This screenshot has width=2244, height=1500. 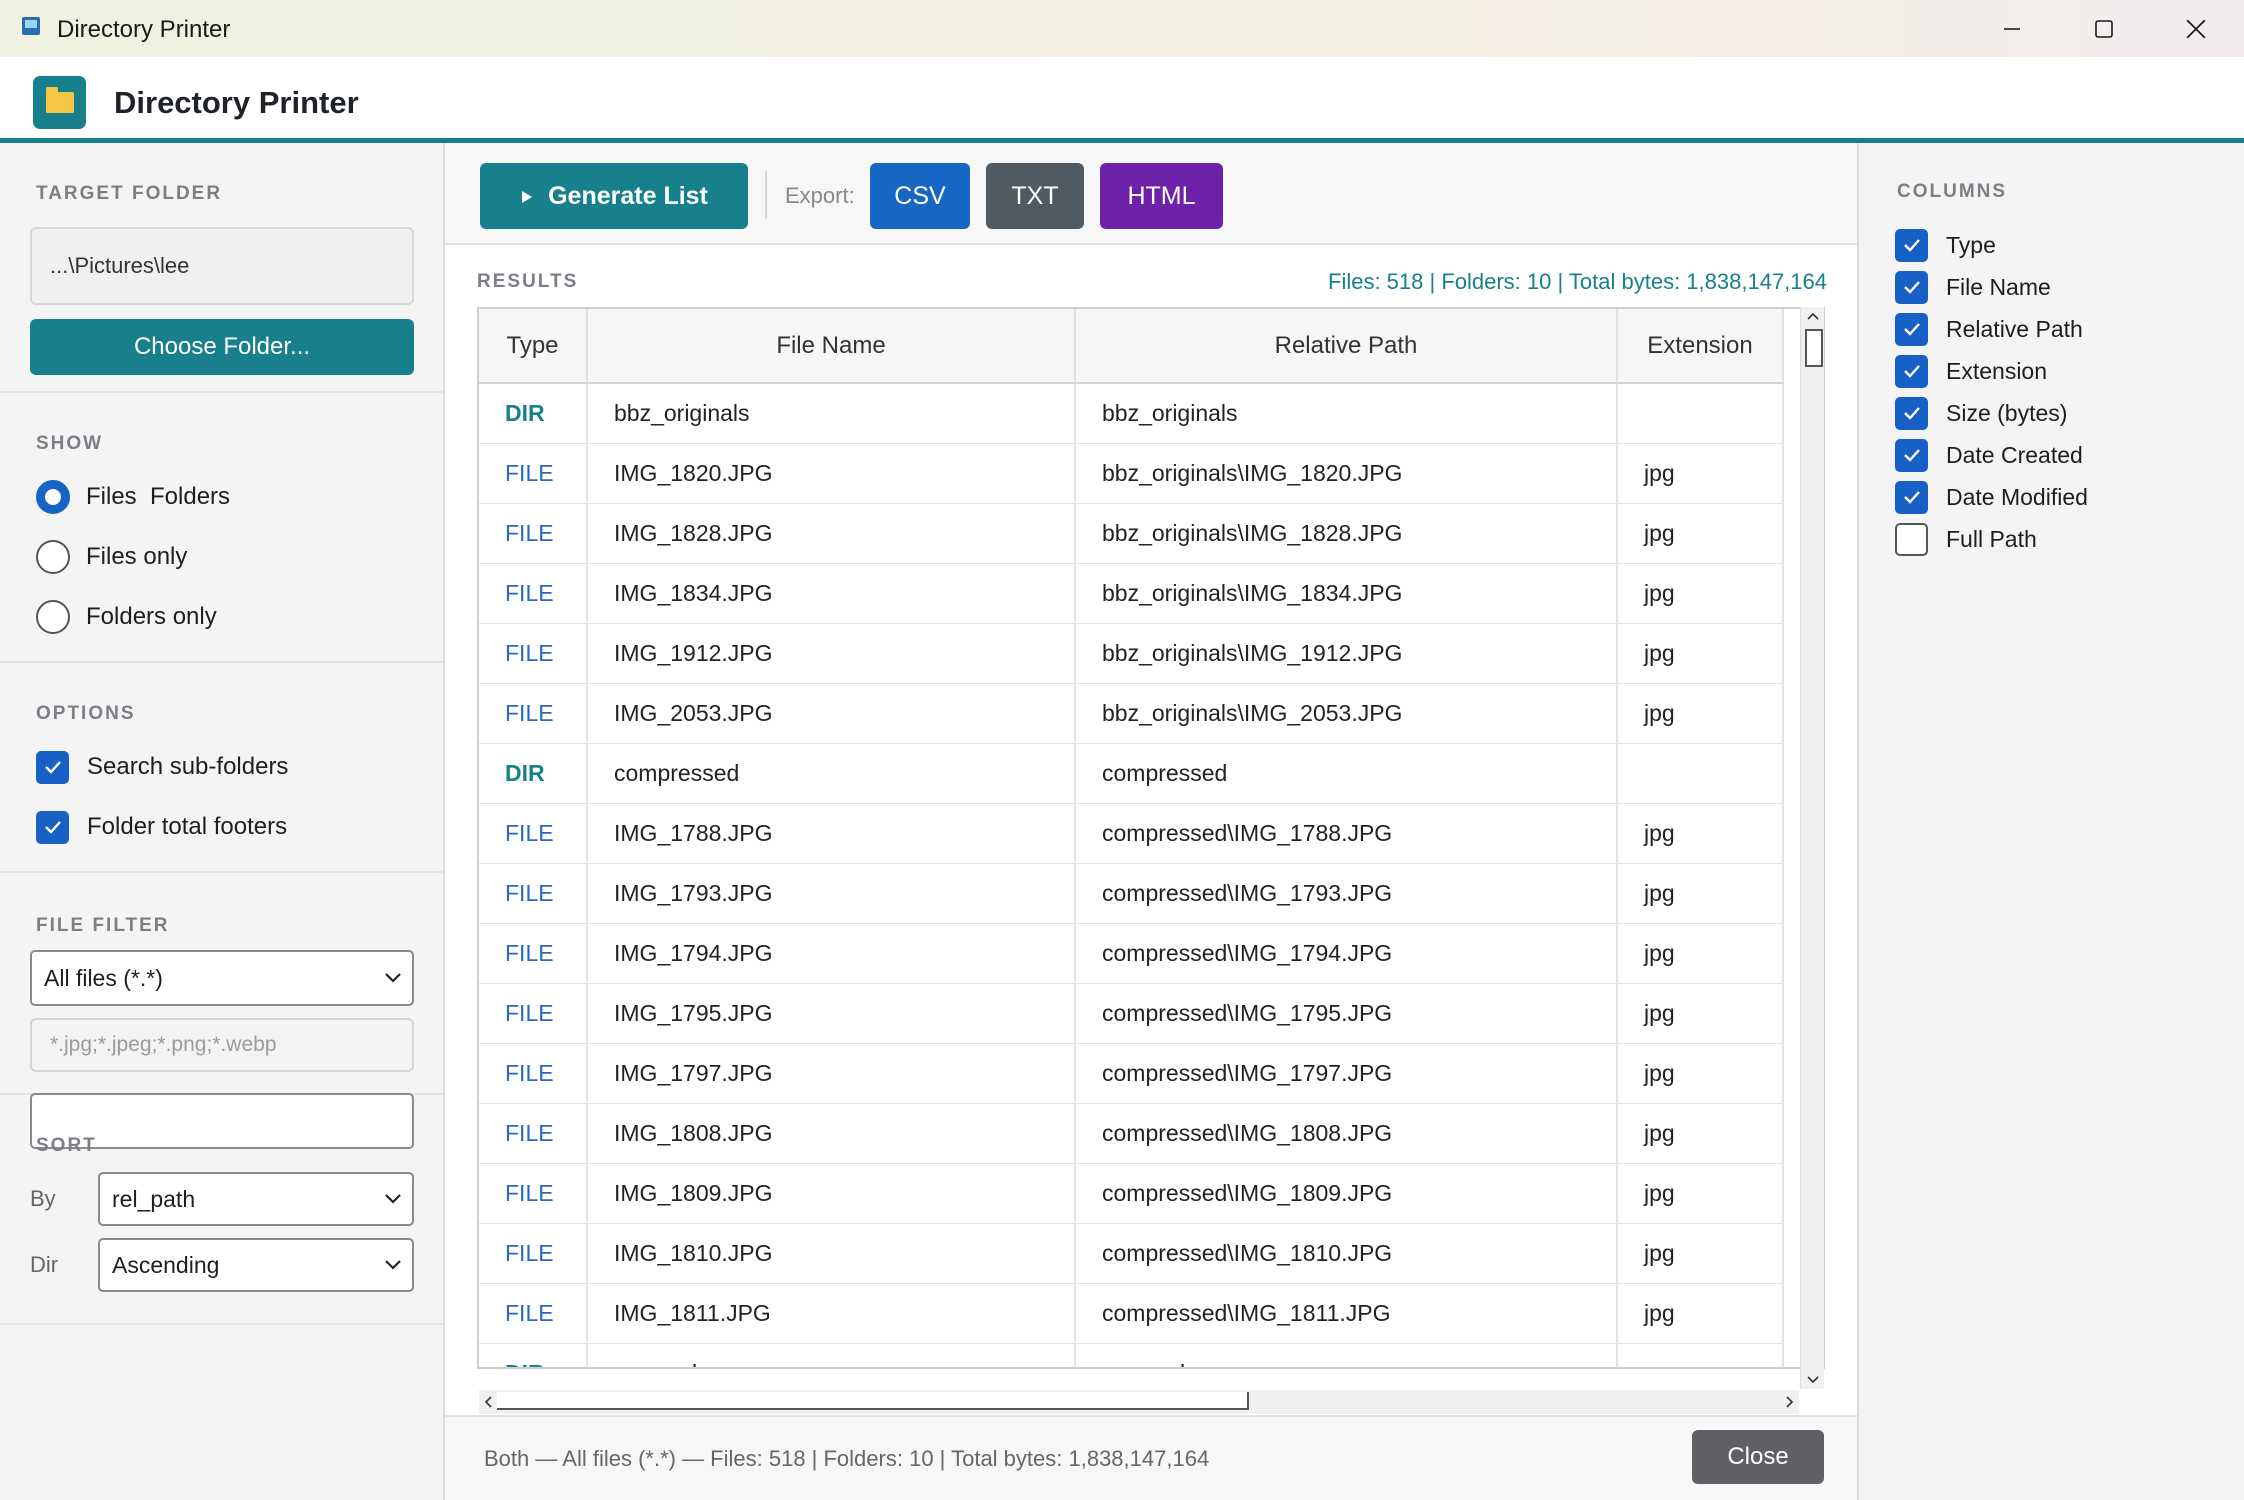 I want to click on cell-relative-path: compressed\IMG_1795.JPG, so click(x=1346, y=1013).